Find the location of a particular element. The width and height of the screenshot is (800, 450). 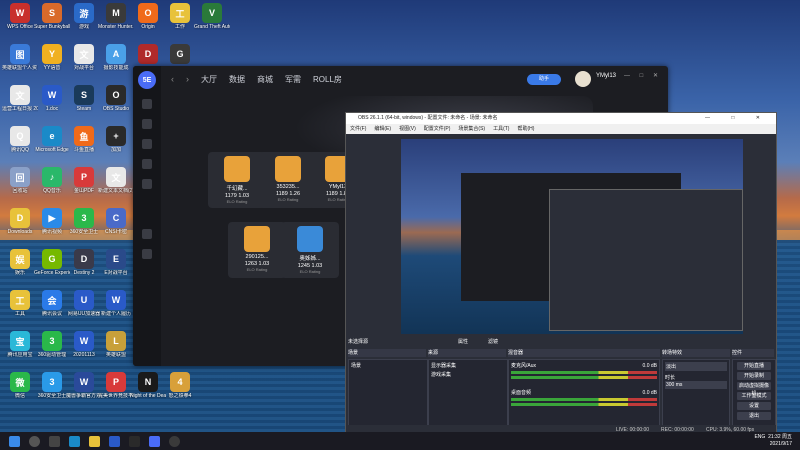

start-windows-icon is located at coordinates (14, 441).